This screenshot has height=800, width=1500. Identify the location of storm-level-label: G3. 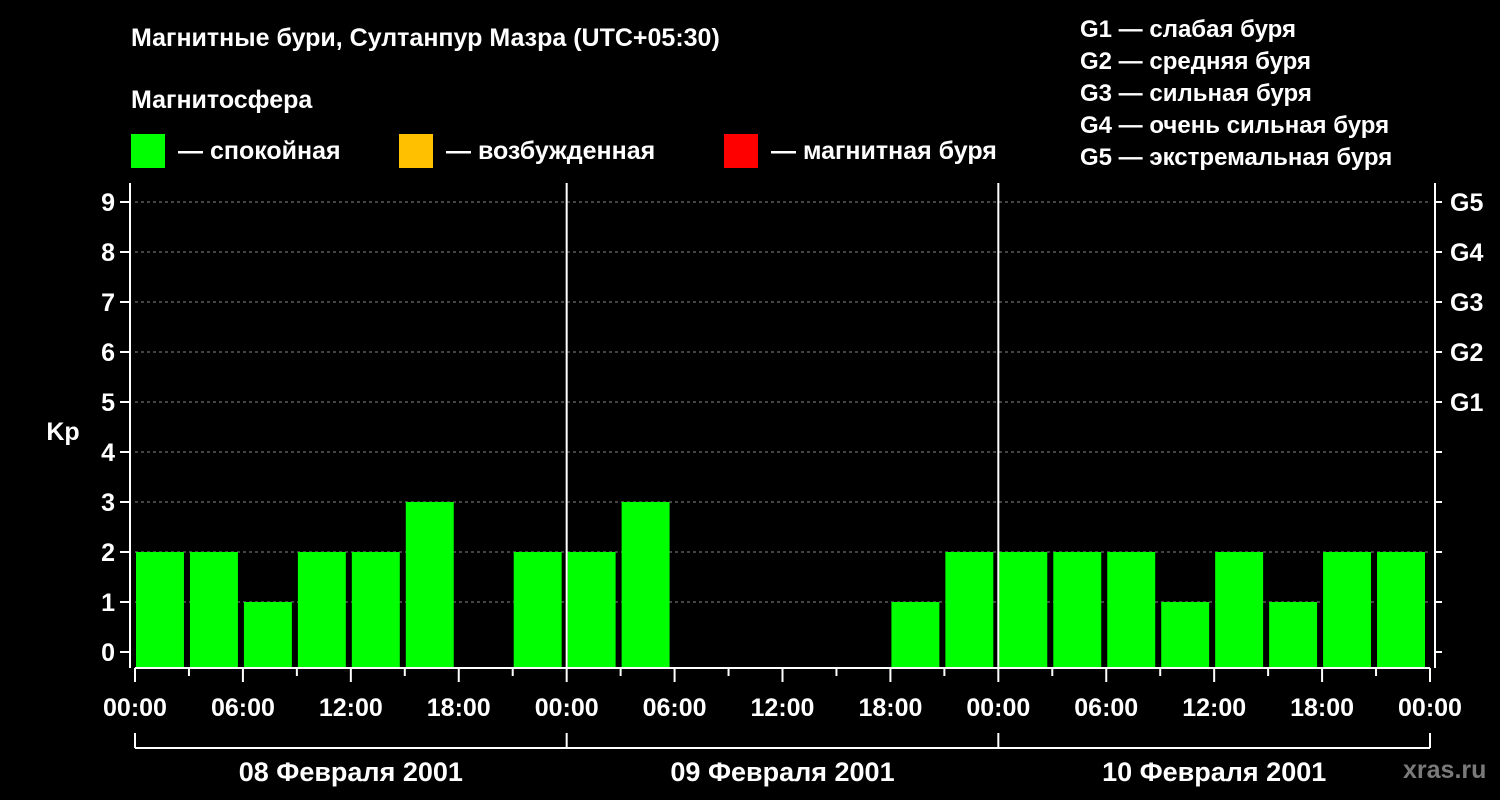
(1466, 303).